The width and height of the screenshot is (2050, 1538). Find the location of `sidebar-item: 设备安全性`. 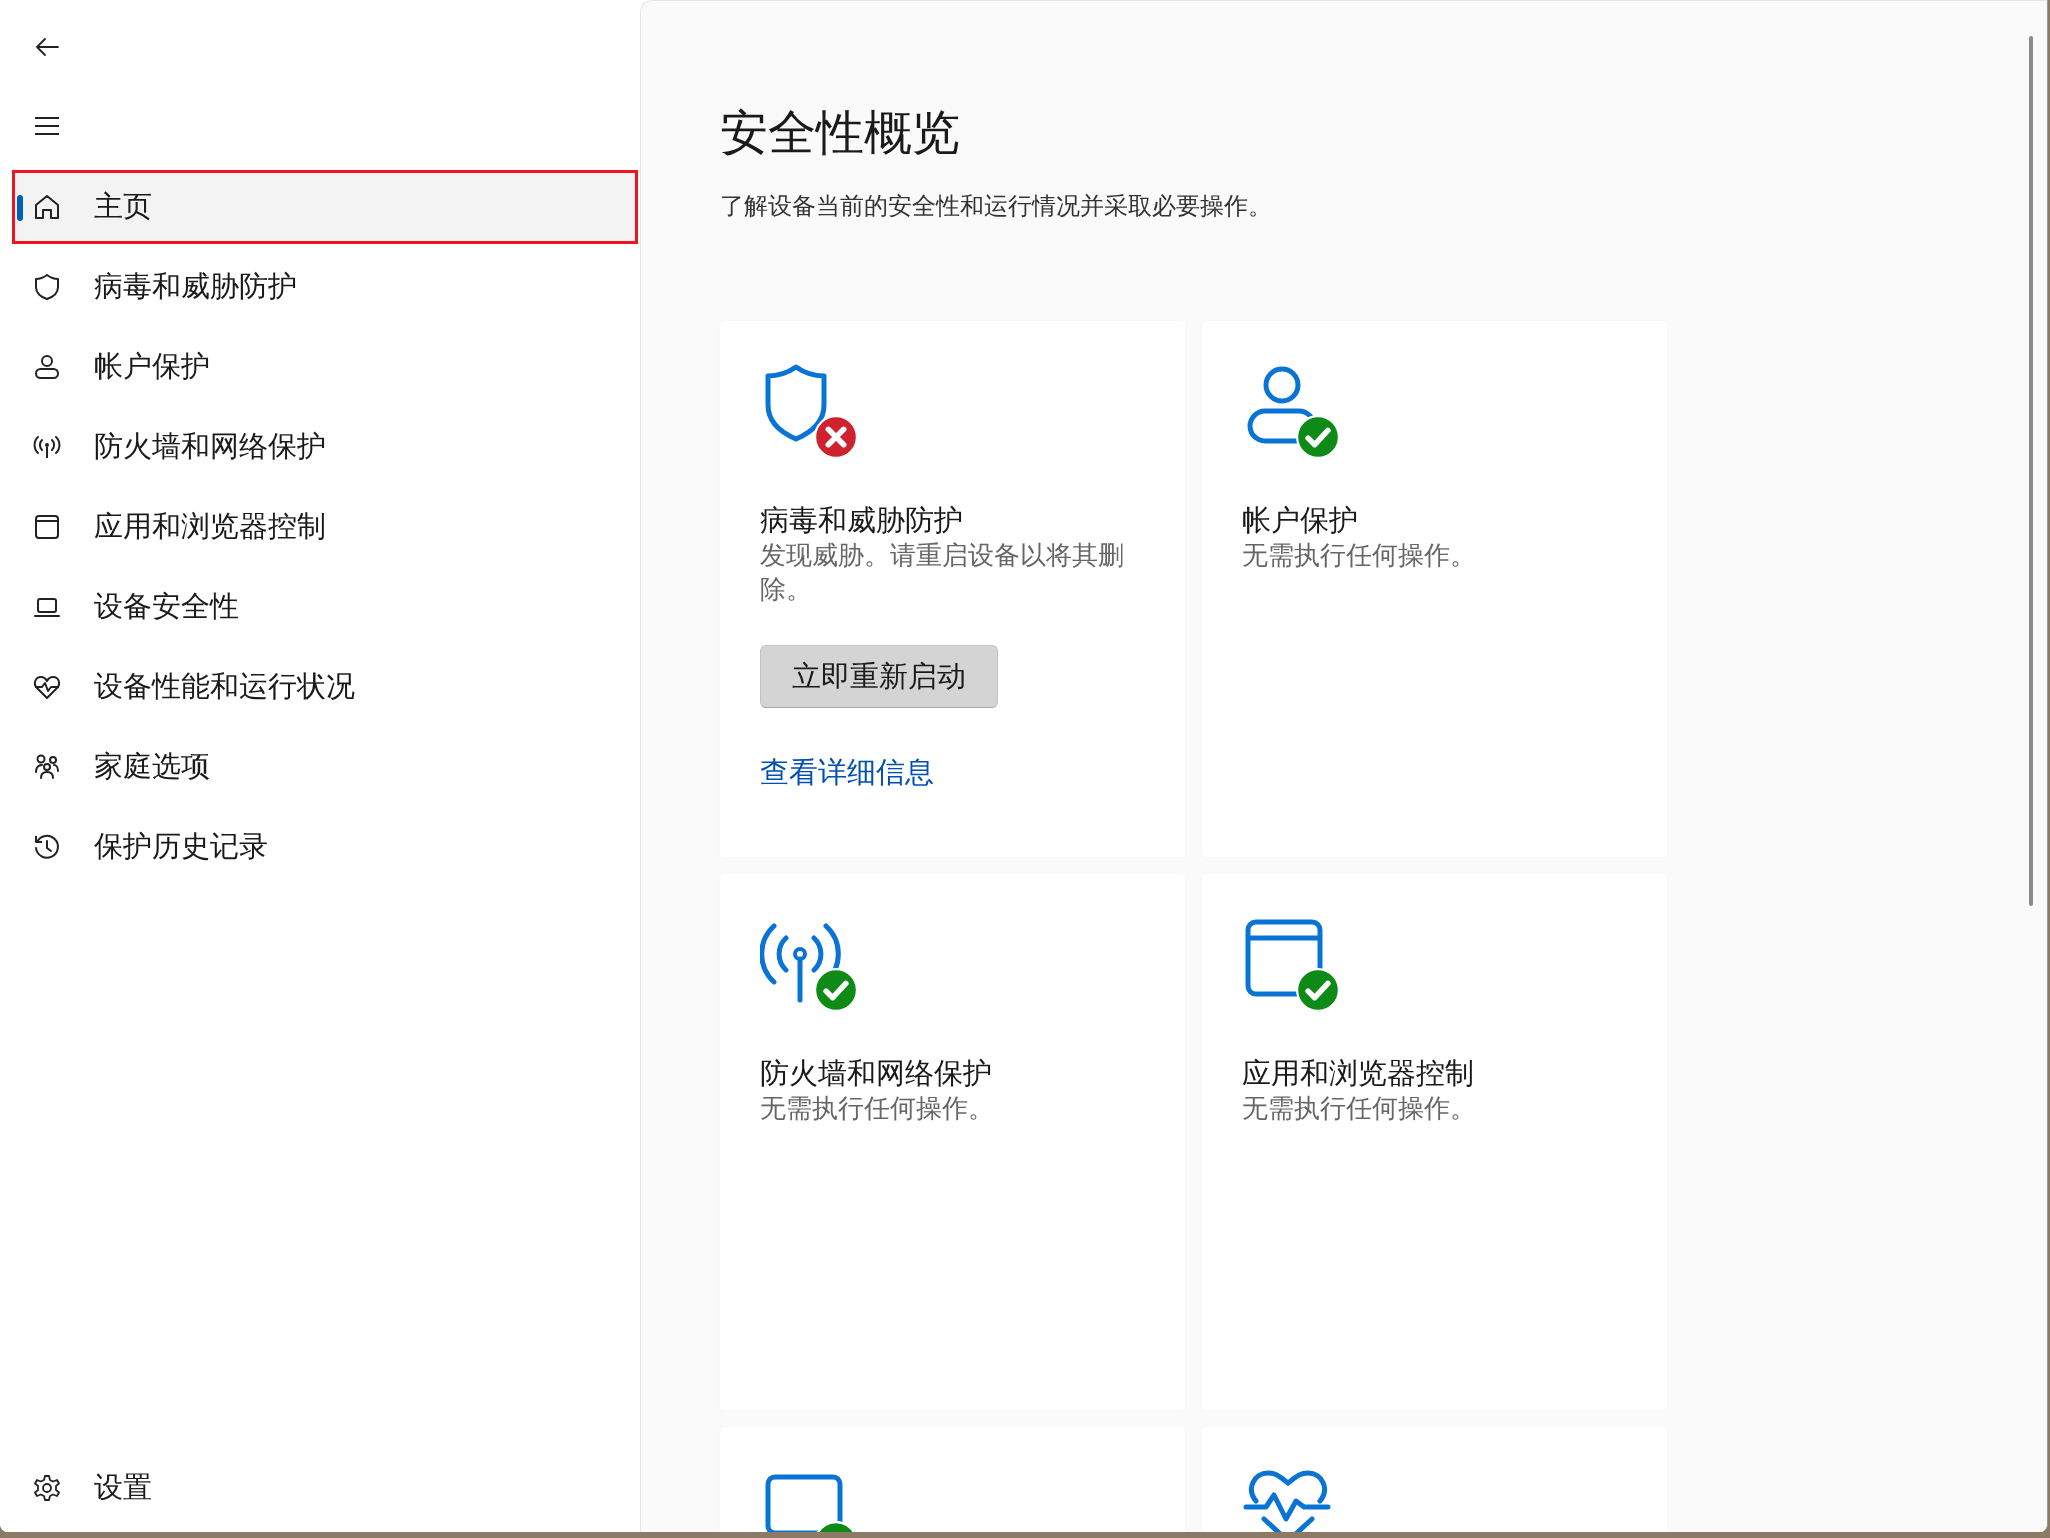

sidebar-item: 设备安全性 is located at coordinates (325, 607).